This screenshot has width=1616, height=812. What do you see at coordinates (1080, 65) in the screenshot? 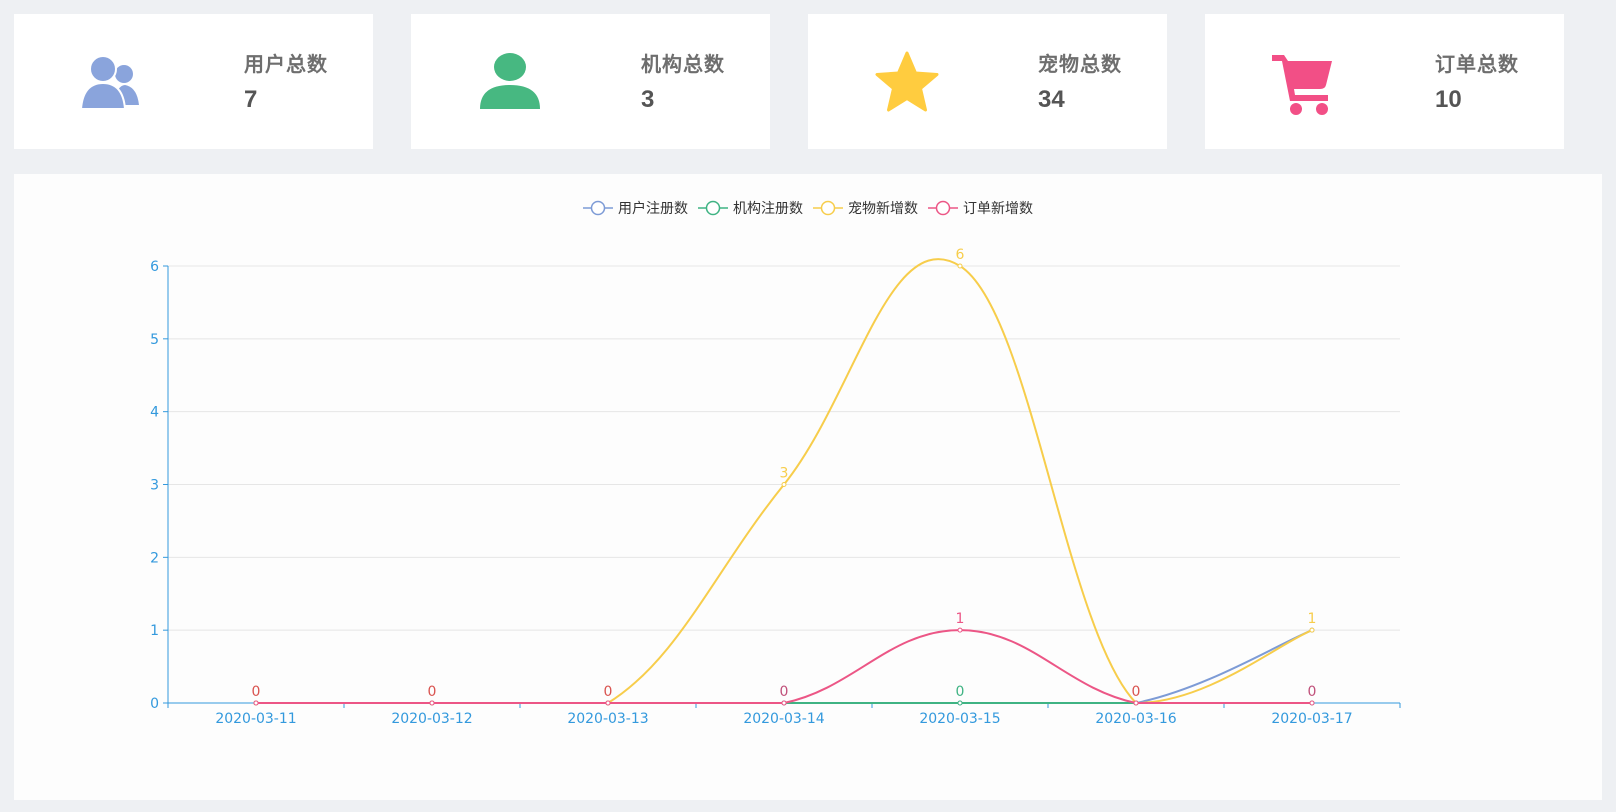
I see `stat-label: 宠物总数` at bounding box center [1080, 65].